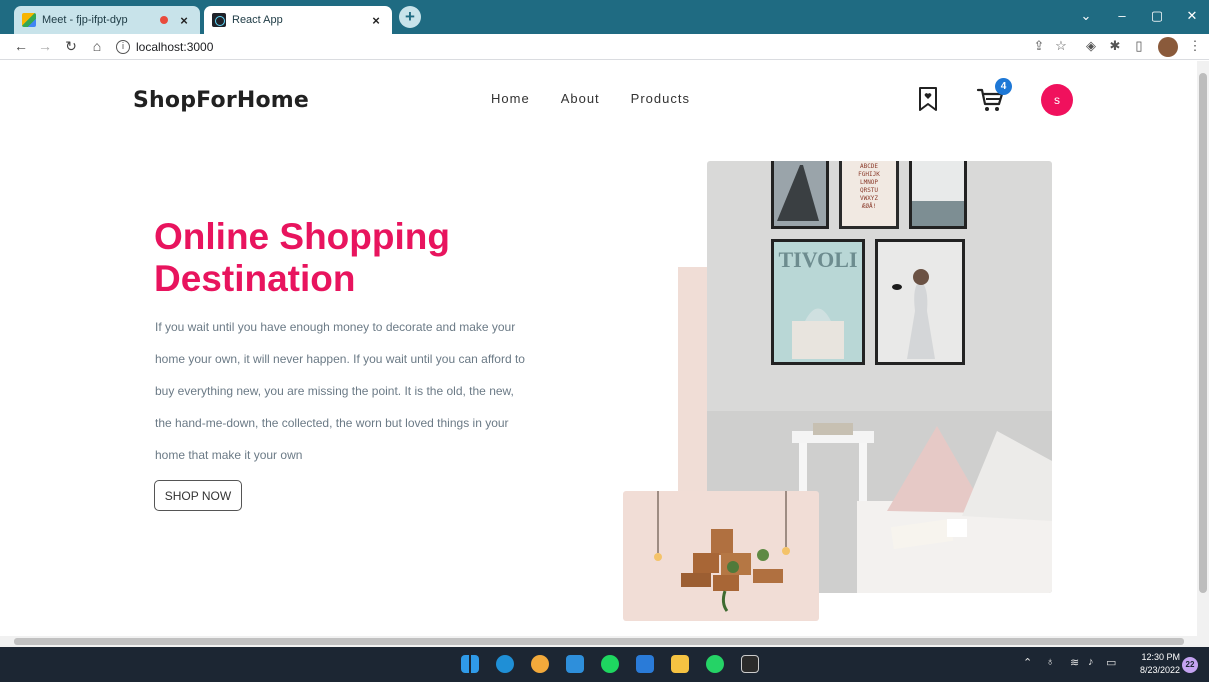 Image resolution: width=1209 pixels, height=682 pixels. I want to click on spotify-icon, so click(610, 664).